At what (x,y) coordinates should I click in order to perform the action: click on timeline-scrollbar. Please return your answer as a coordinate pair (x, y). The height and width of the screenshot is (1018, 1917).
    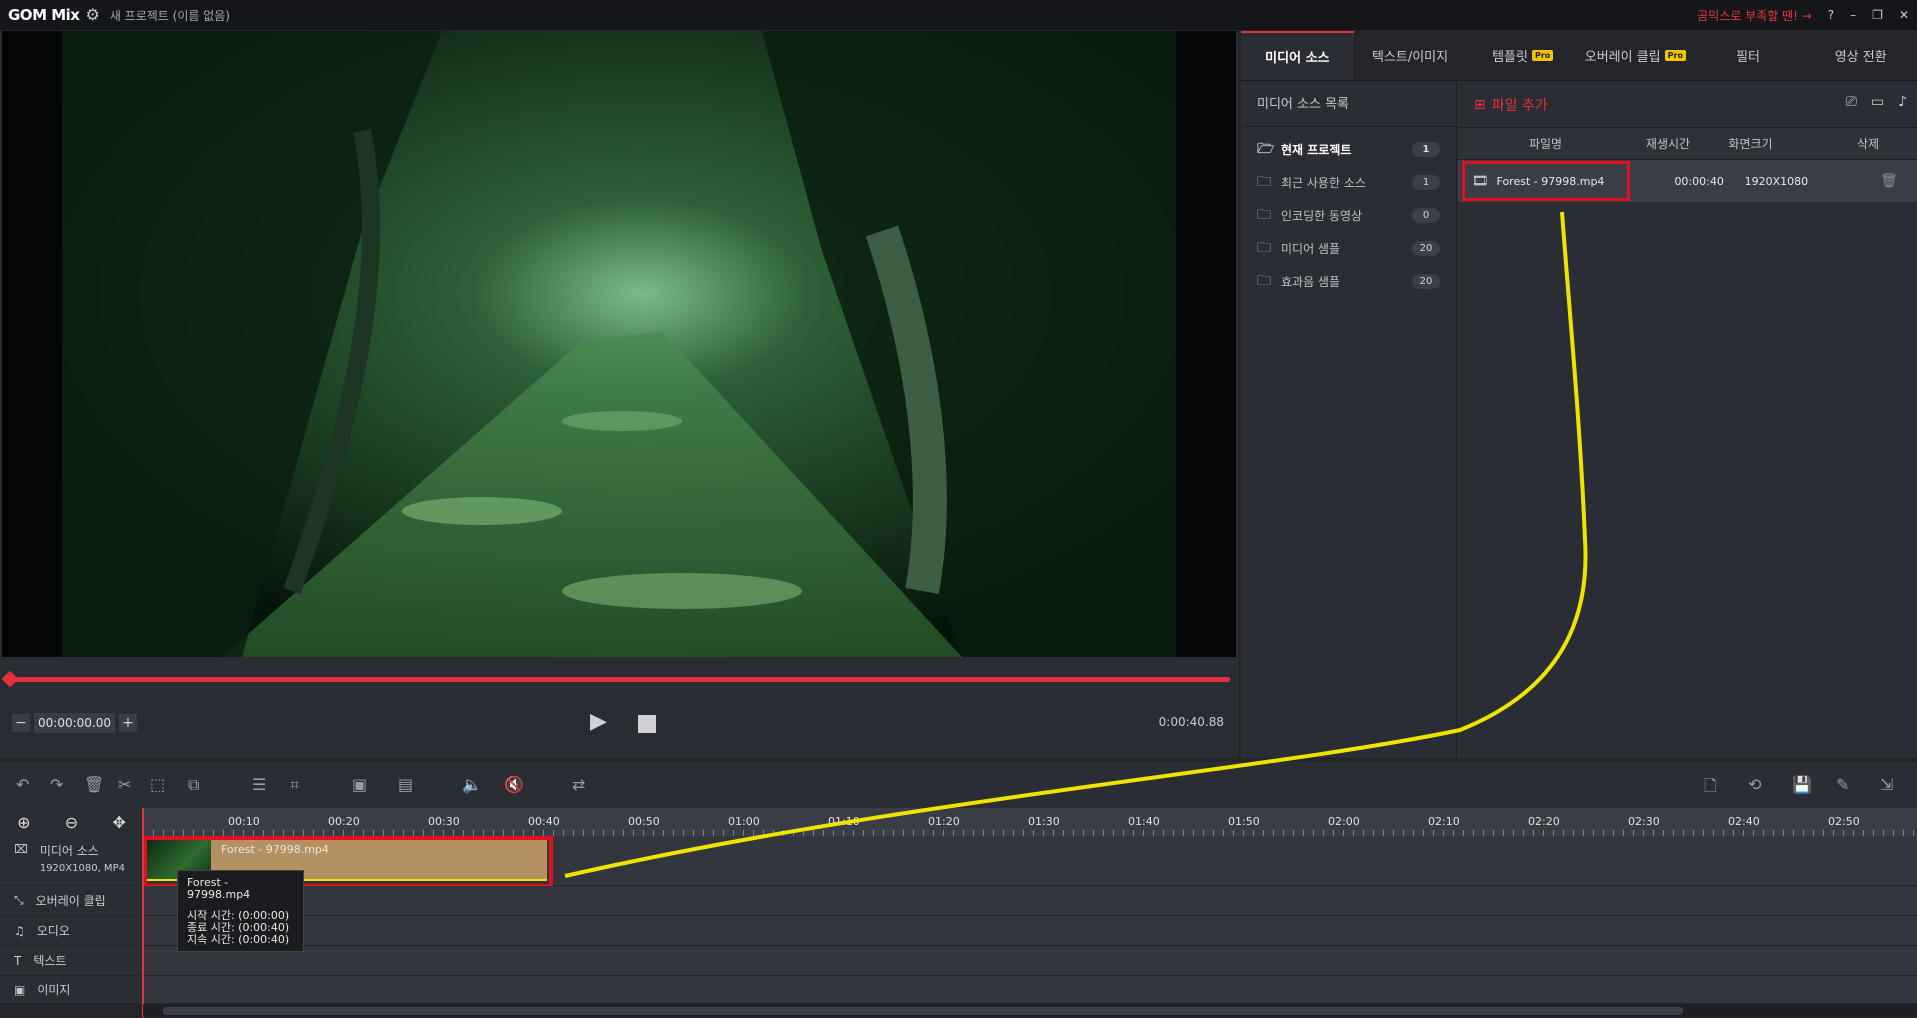
    Looking at the image, I should click on (1030, 1010).